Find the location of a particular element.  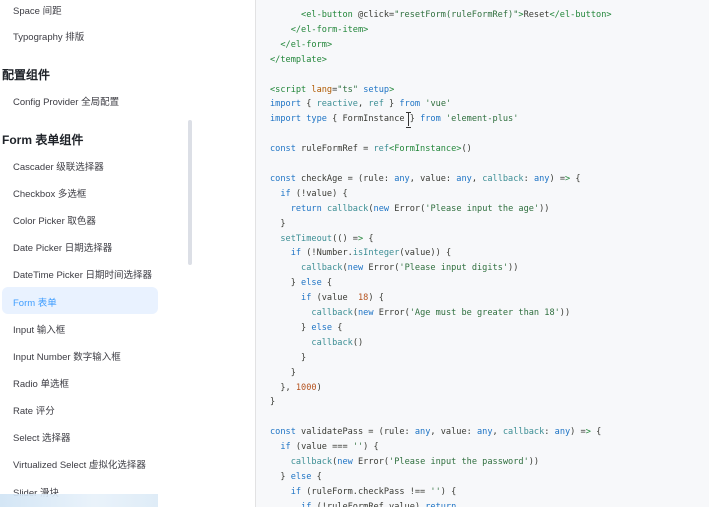

sidebar-bottom-overlay is located at coordinates (79, 500).